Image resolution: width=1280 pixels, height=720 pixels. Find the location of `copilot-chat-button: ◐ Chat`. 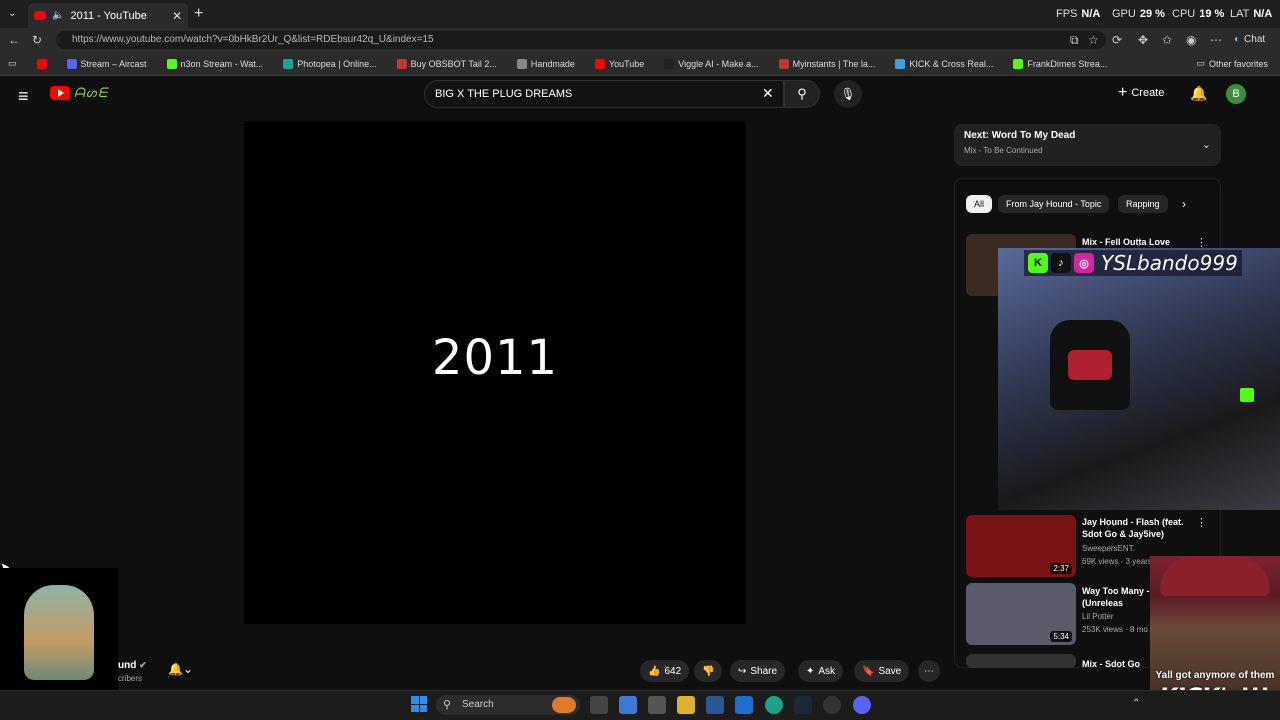

copilot-chat-button: ◐ Chat is located at coordinates (1249, 39).